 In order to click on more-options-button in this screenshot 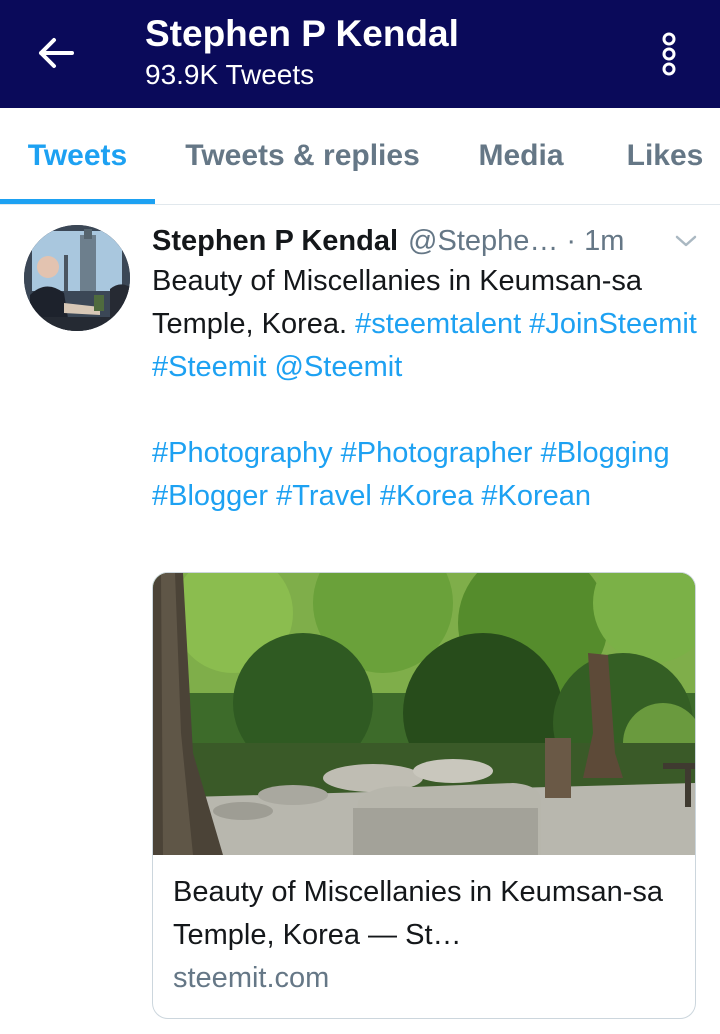, I will do `click(669, 54)`.